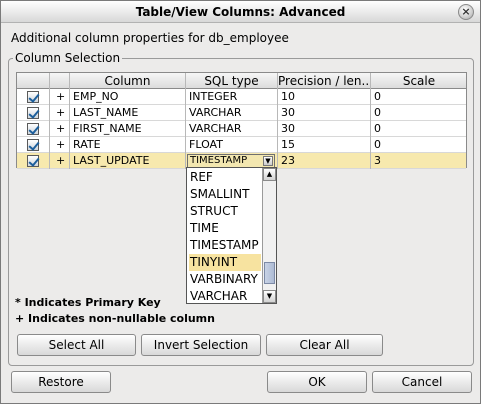 This screenshot has width=481, height=404. I want to click on restore-button: Restore, so click(61, 382).